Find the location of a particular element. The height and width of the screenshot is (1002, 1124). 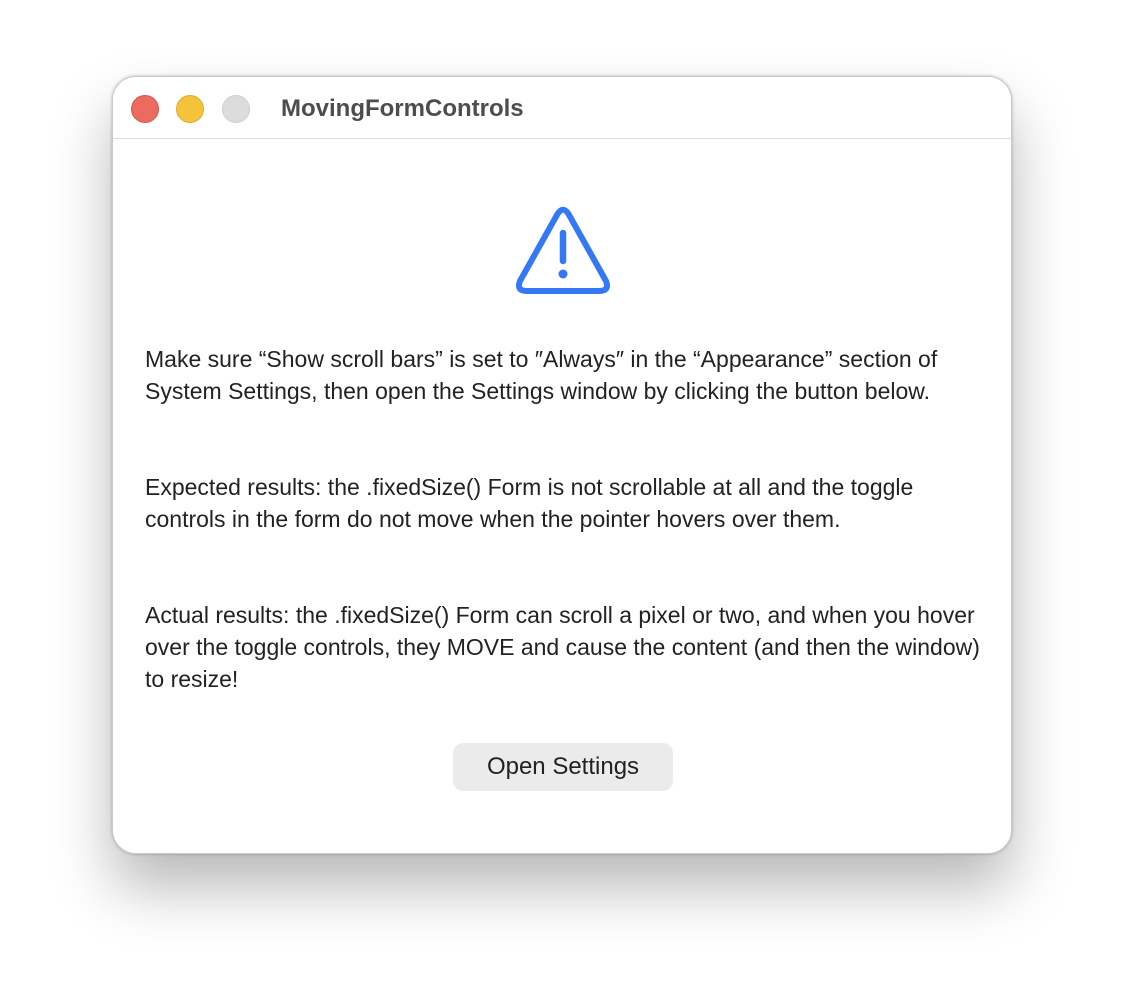

exclamationmark-triangle-icon is located at coordinates (563, 250).